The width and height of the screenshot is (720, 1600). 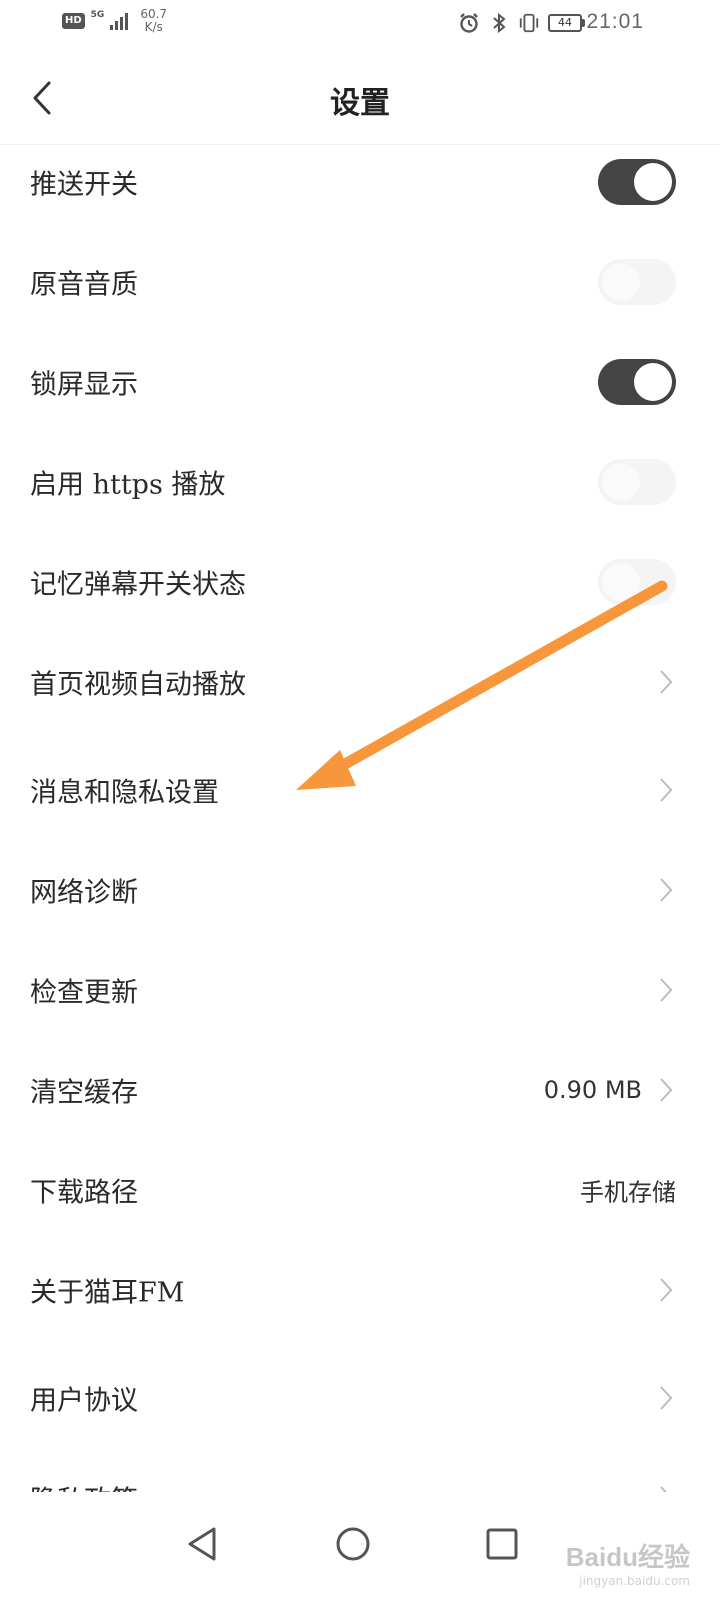 I want to click on lock-screen-toggle, so click(x=637, y=382).